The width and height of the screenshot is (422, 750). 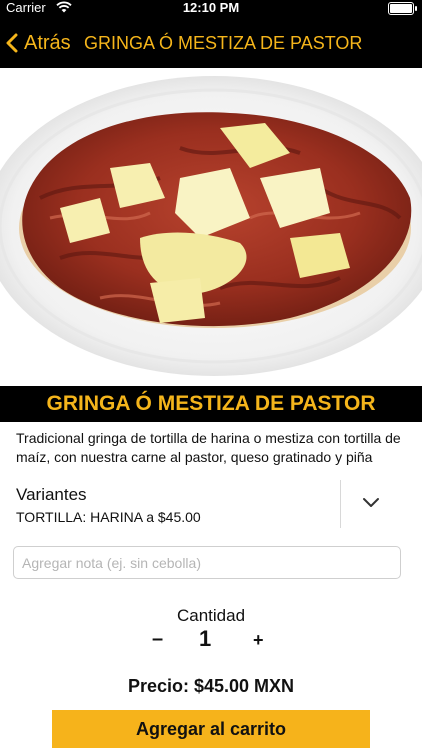 What do you see at coordinates (211, 729) in the screenshot?
I see `add-to-cart-button: Agregar al carrito` at bounding box center [211, 729].